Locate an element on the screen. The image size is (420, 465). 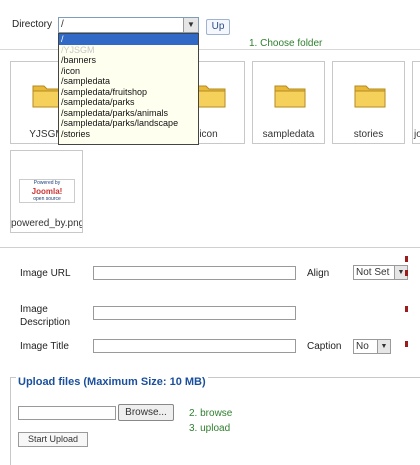
align-select: Not Set ▼ is located at coordinates (380, 272).